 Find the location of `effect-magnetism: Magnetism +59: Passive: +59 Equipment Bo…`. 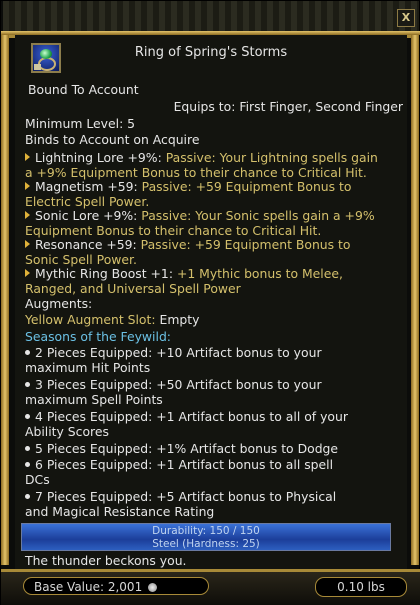

effect-magnetism: Magnetism +59: Passive: +59 Equipment Bo… is located at coordinates (188, 187).